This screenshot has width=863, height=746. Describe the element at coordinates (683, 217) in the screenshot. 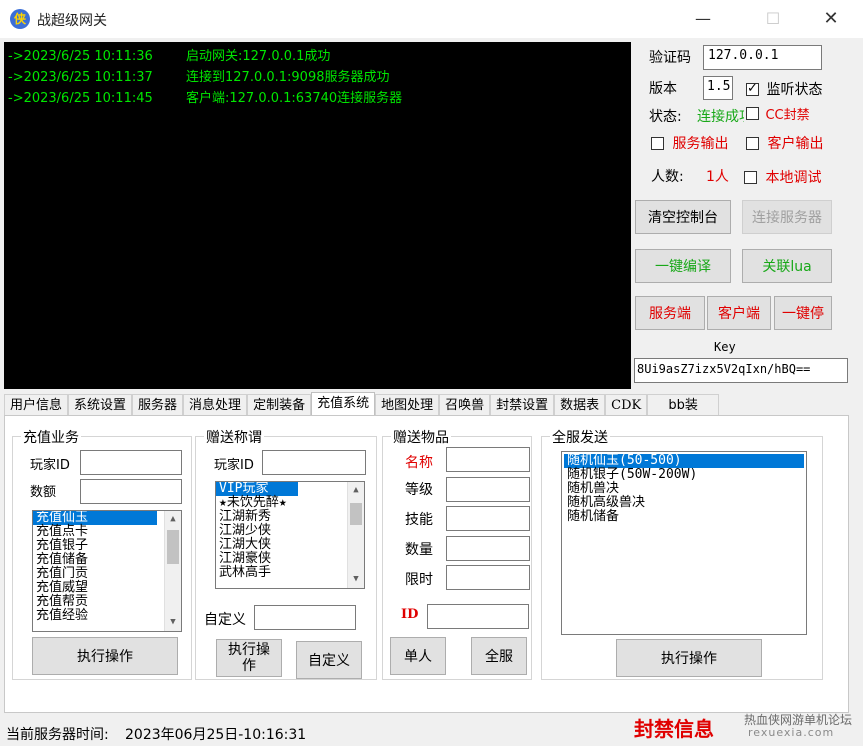

I see `clear-console-button: 清空控制台` at that location.